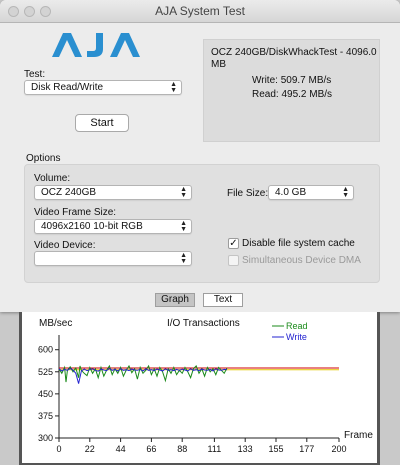 The image size is (400, 465). I want to click on y-tick-label: 375, so click(45, 416).